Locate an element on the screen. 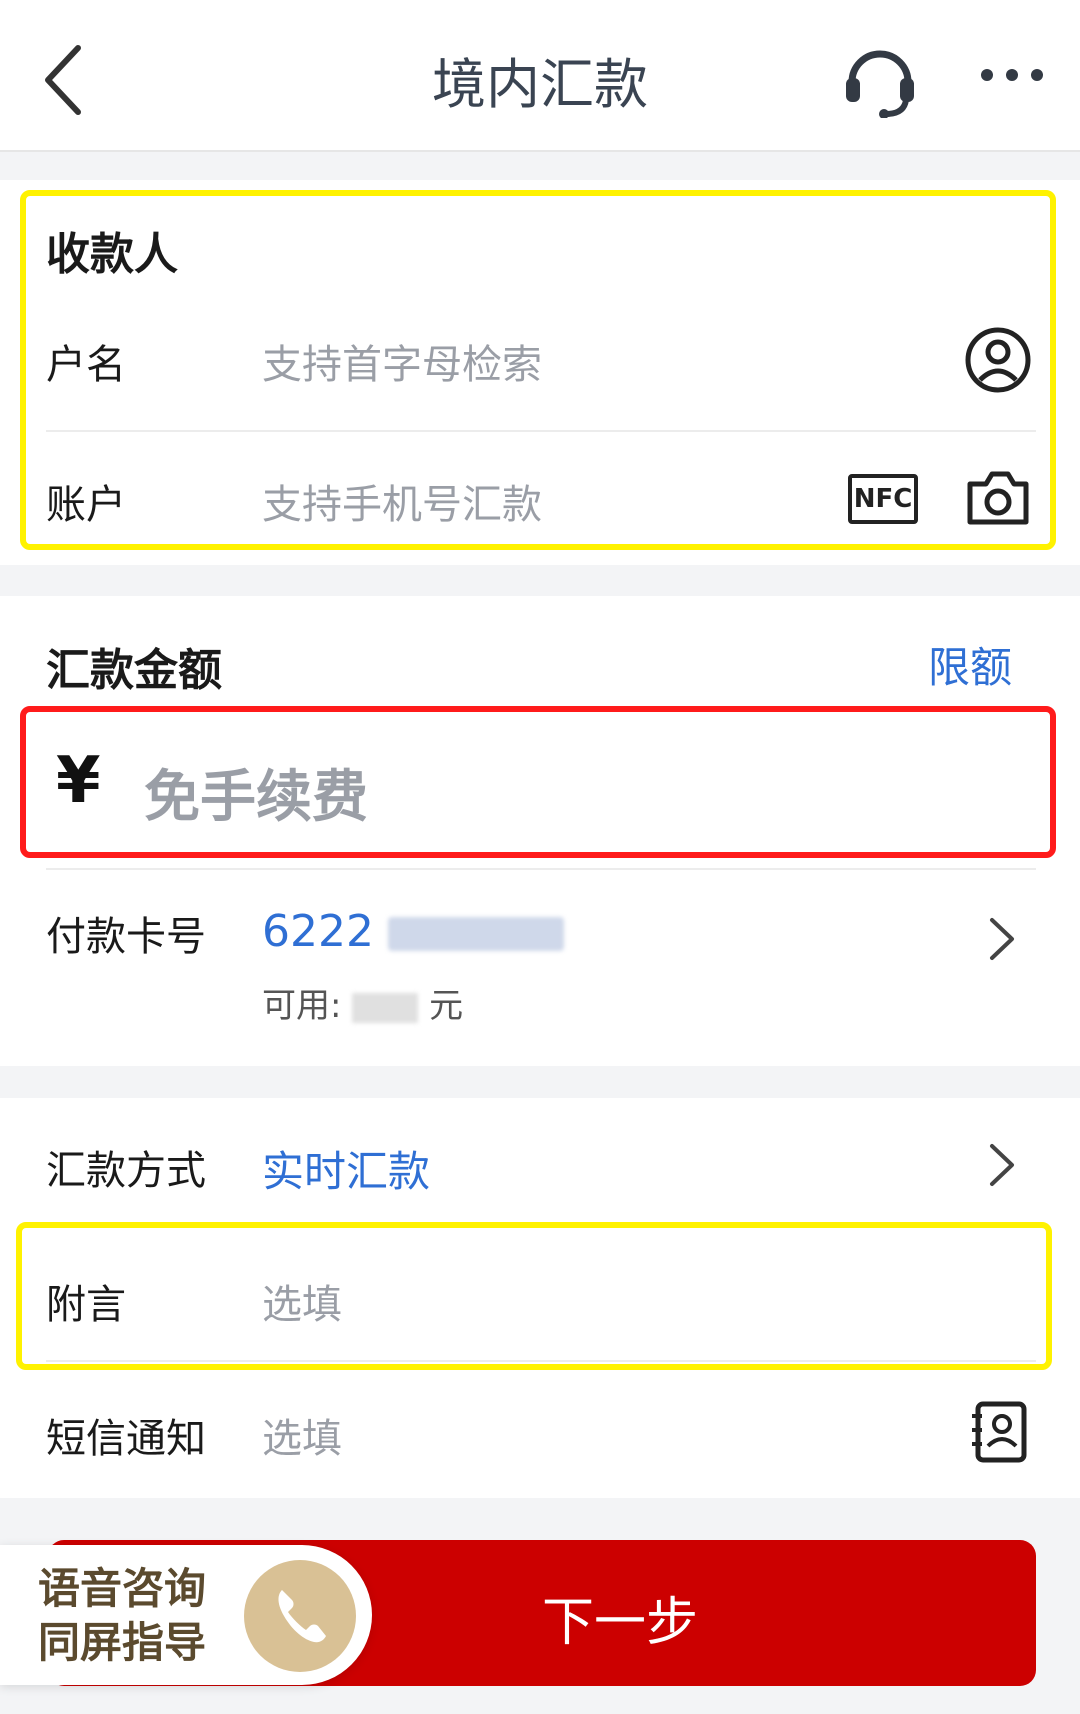  payment-card-label: 付款卡号 is located at coordinates (126, 937).